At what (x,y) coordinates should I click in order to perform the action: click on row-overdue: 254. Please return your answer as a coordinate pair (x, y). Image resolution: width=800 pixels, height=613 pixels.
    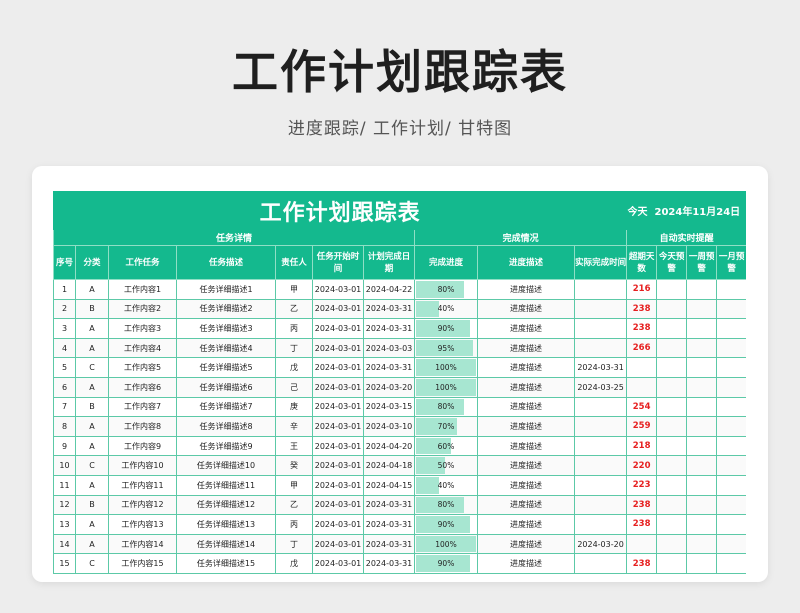
    Looking at the image, I should click on (642, 407).